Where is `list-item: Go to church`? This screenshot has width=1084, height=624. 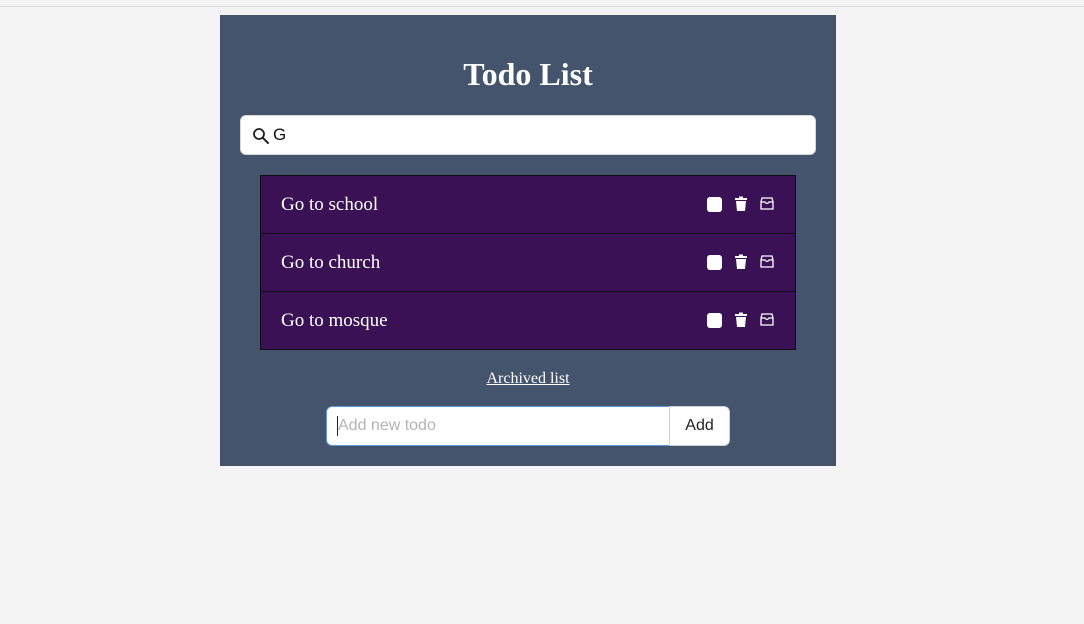
list-item: Go to church is located at coordinates (528, 262).